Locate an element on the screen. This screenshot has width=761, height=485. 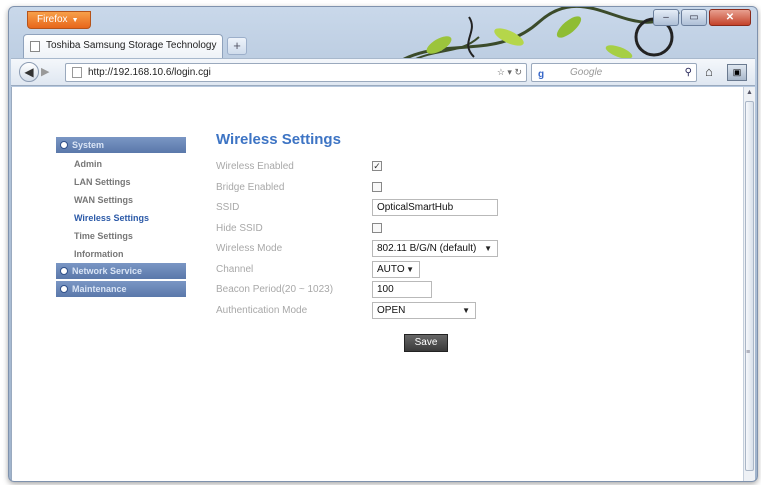
bridge-enabled-checkbox is located at coordinates (377, 186).